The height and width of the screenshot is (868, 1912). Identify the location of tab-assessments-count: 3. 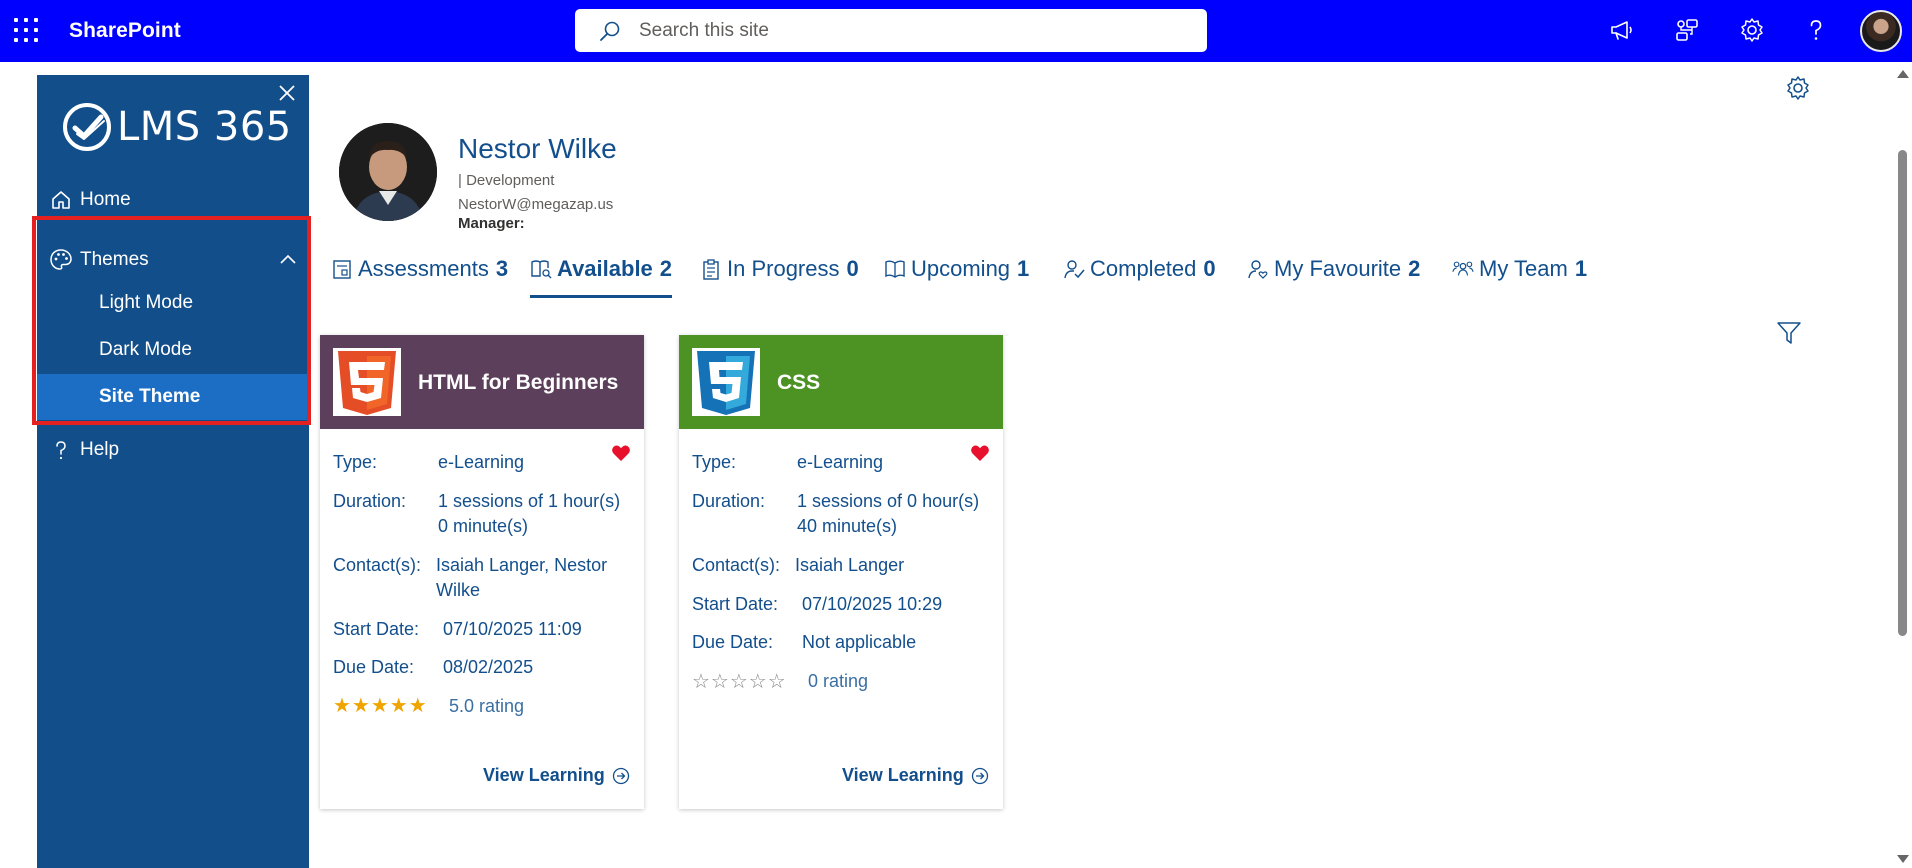
(502, 268).